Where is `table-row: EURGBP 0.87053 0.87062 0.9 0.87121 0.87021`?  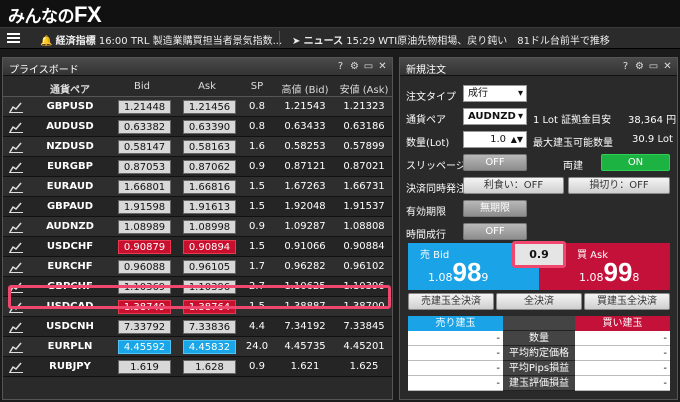
table-row: EURGBP 0.87053 0.87062 0.9 0.87121 0.87021 is located at coordinates (197, 167).